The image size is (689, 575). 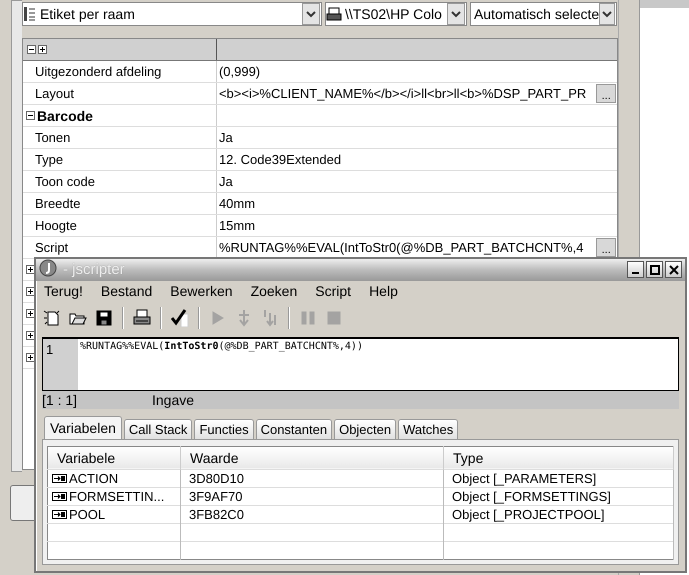 I want to click on edit-mode: Ingave, so click(x=173, y=400).